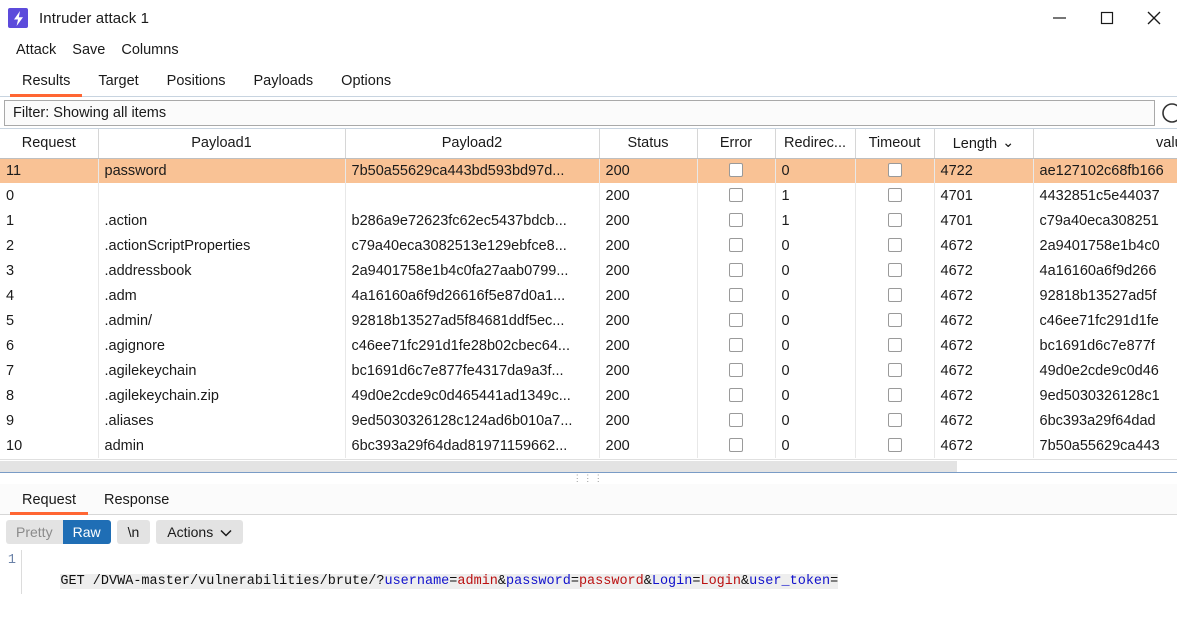 This screenshot has height=622, width=1177. Describe the element at coordinates (49, 370) in the screenshot. I see `cell-request: 7` at that location.